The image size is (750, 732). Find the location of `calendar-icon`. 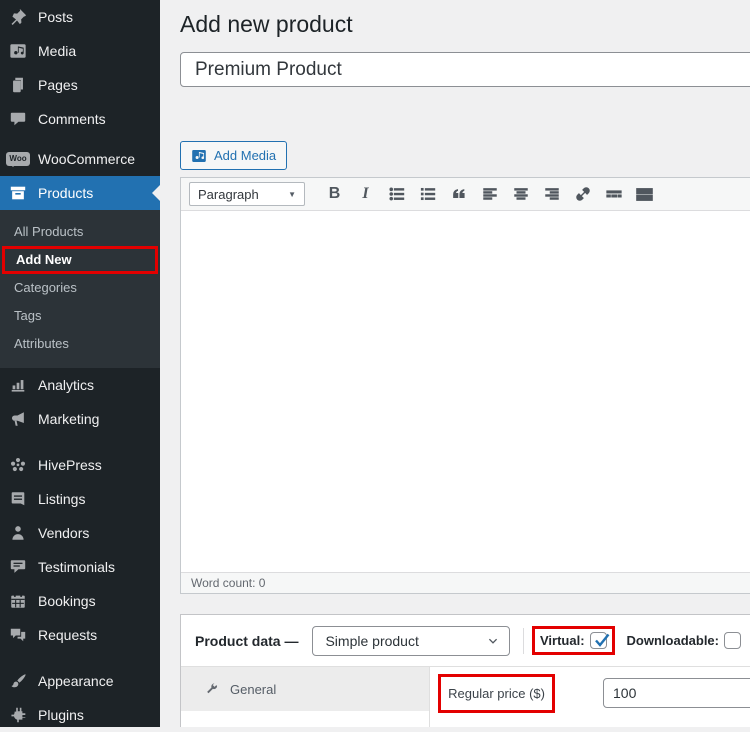

calendar-icon is located at coordinates (18, 601).